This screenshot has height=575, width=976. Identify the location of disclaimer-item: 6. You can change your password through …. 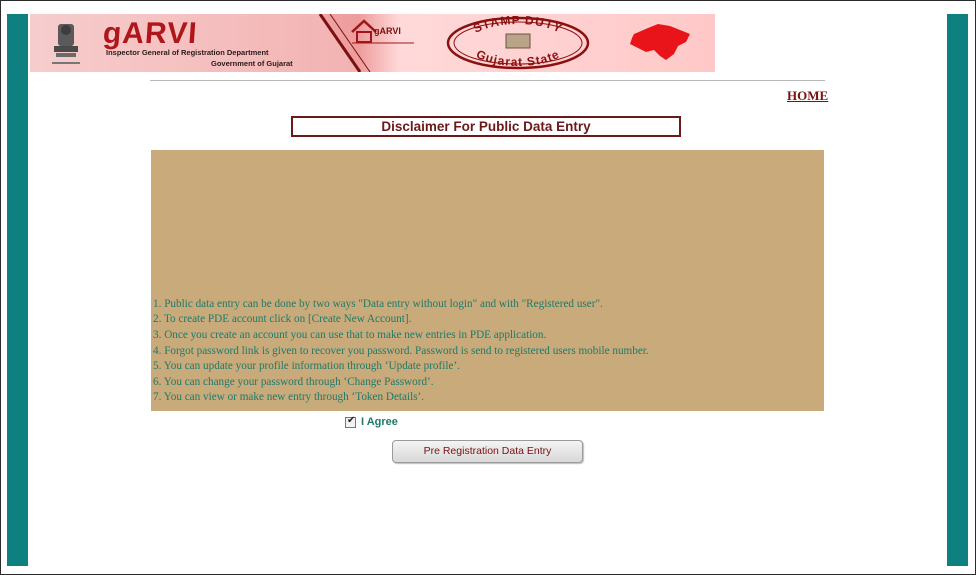
(293, 381).